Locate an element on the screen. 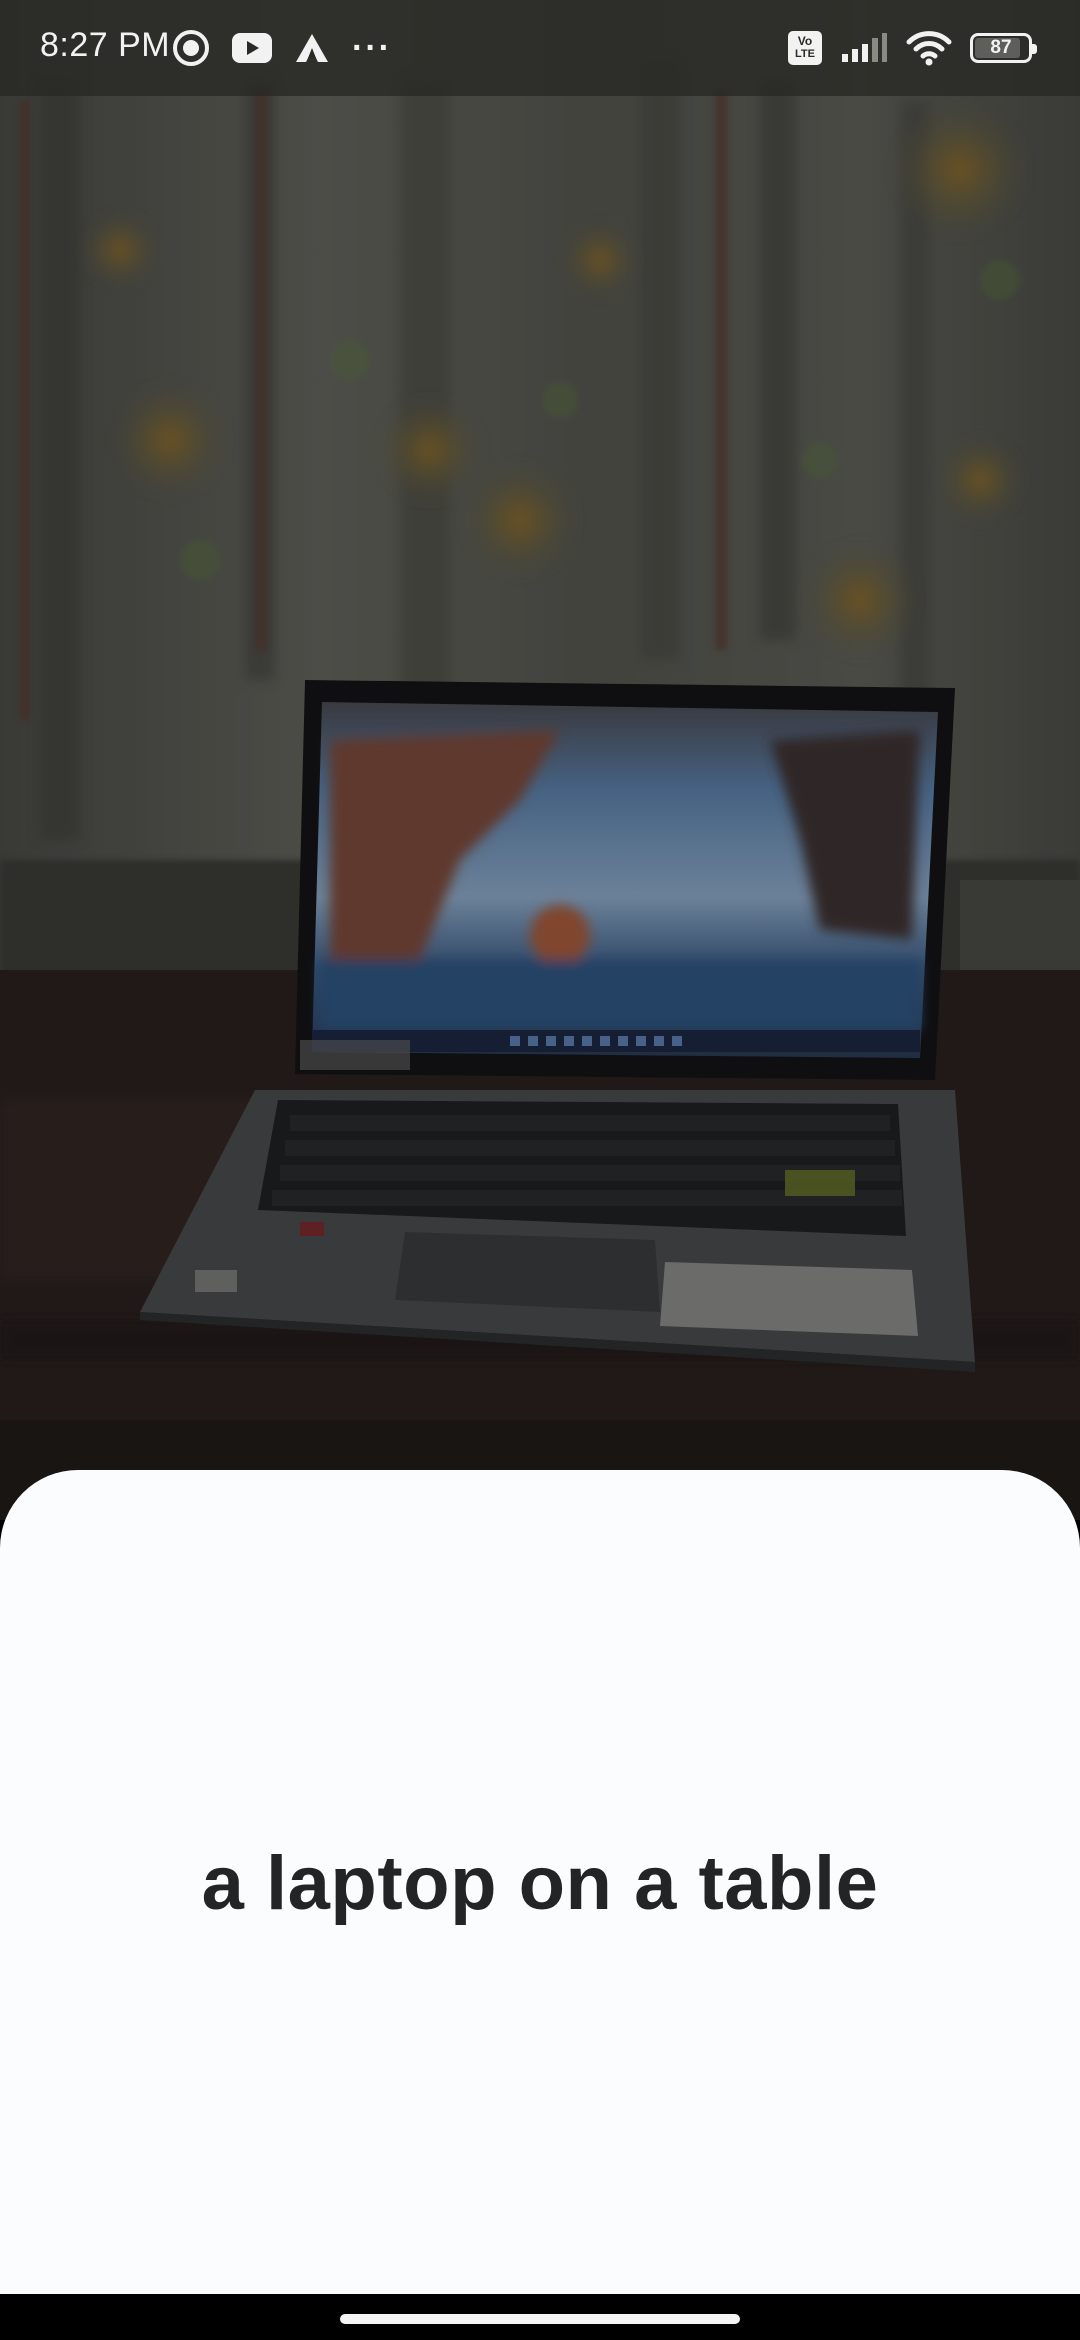 The width and height of the screenshot is (1080, 2340). home-indicator is located at coordinates (540, 2319).